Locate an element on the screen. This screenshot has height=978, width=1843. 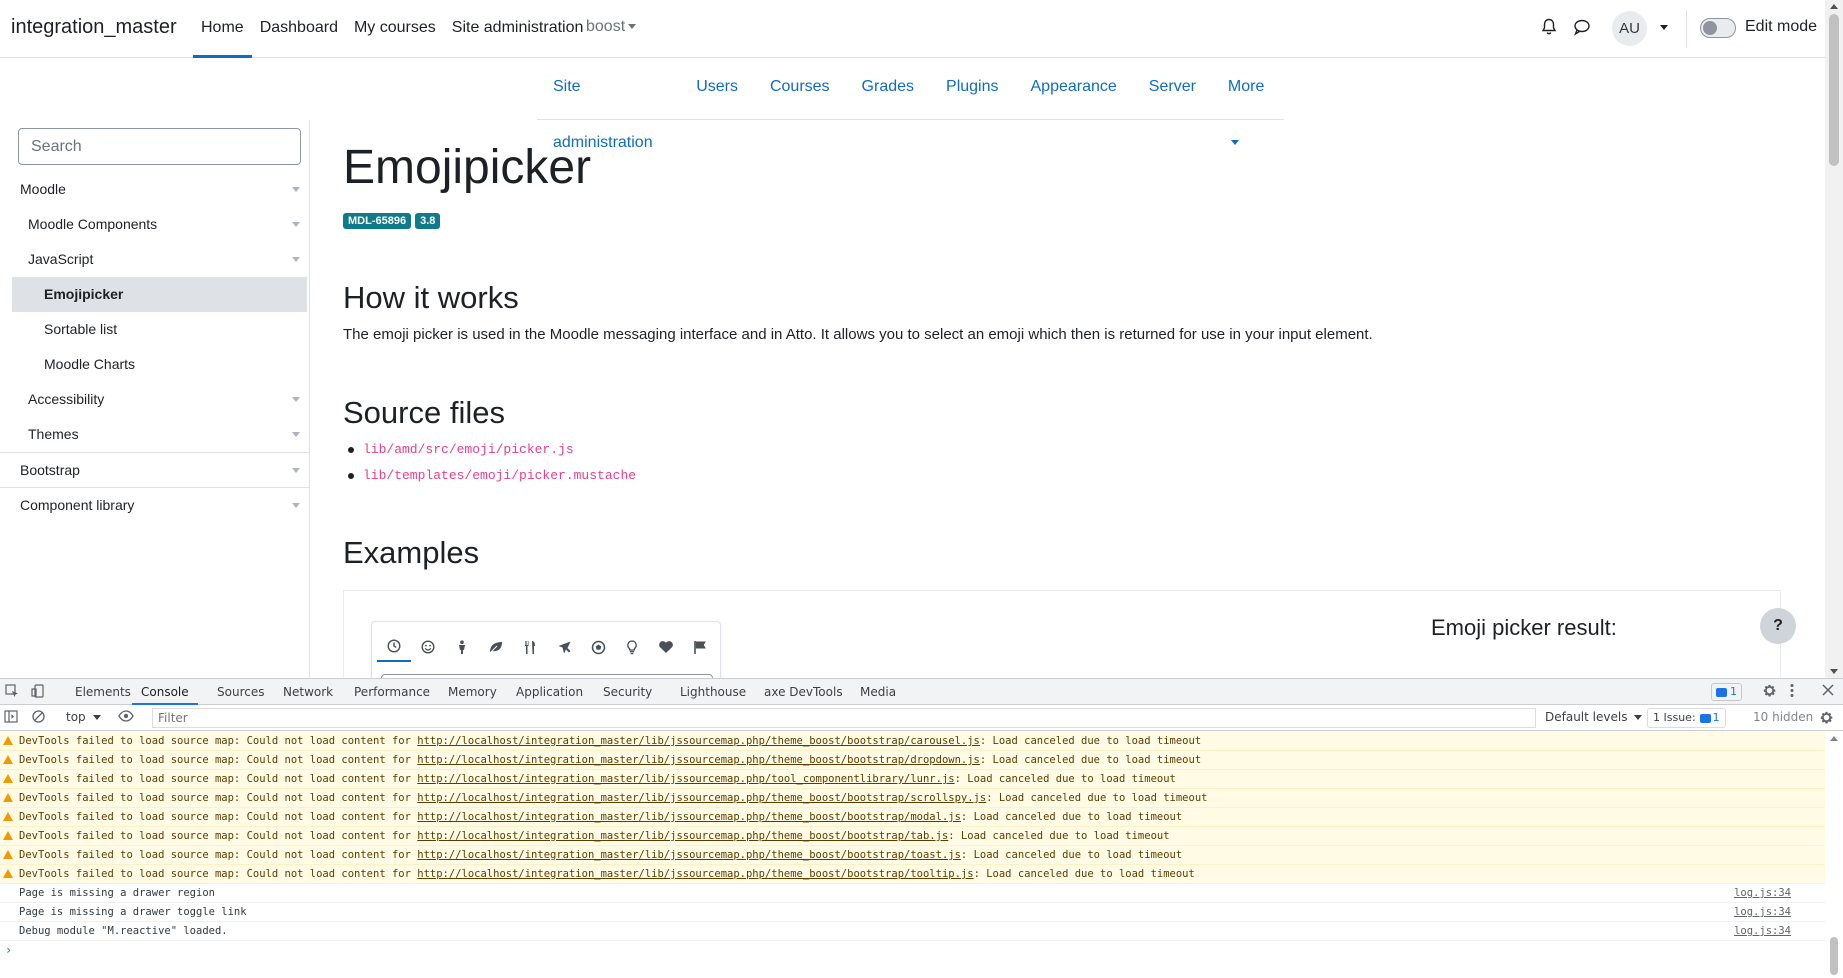
tree-item-emojipicker: Emojipicker is located at coordinates (159, 294).